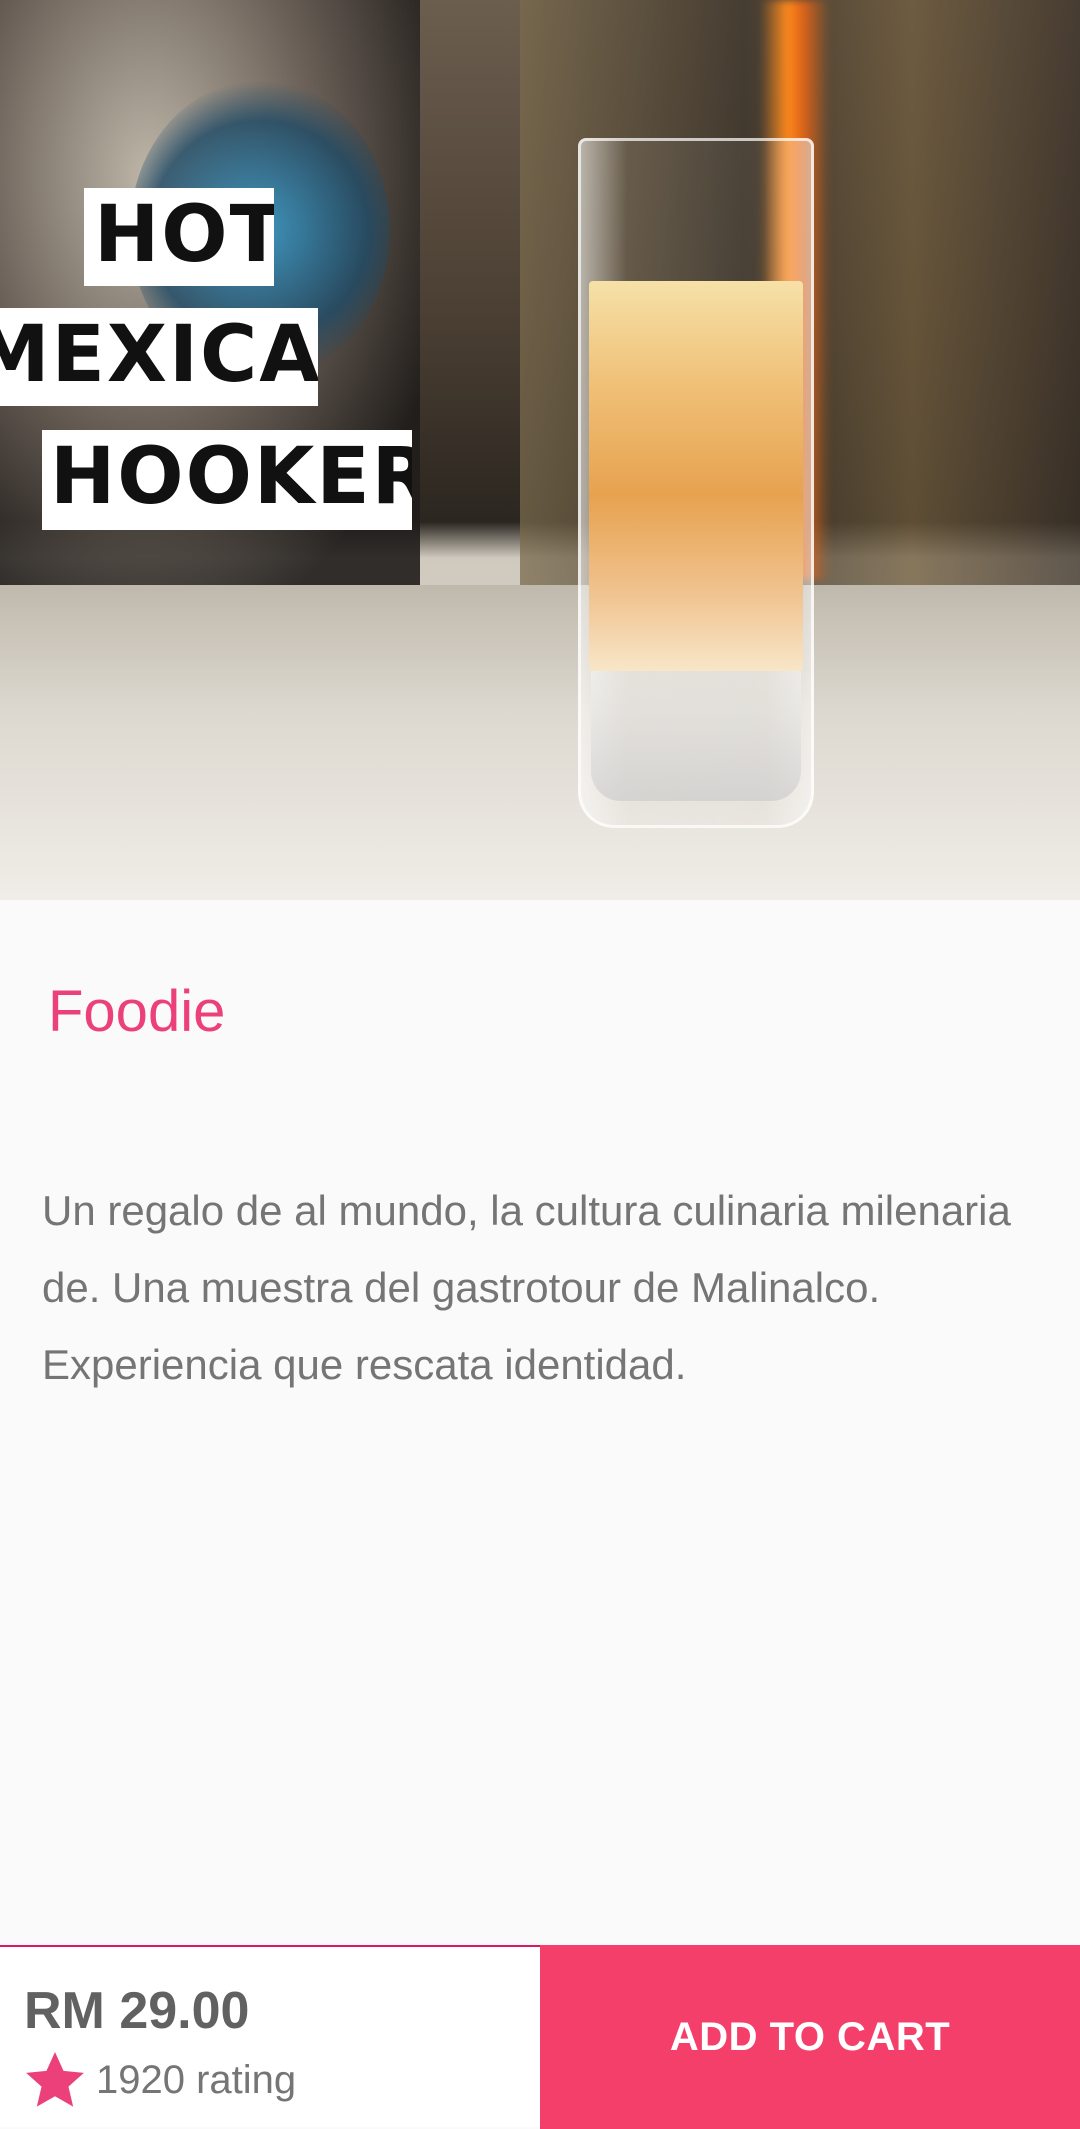 This screenshot has height=2129, width=1080. I want to click on shot-glass-illustration, so click(696, 483).